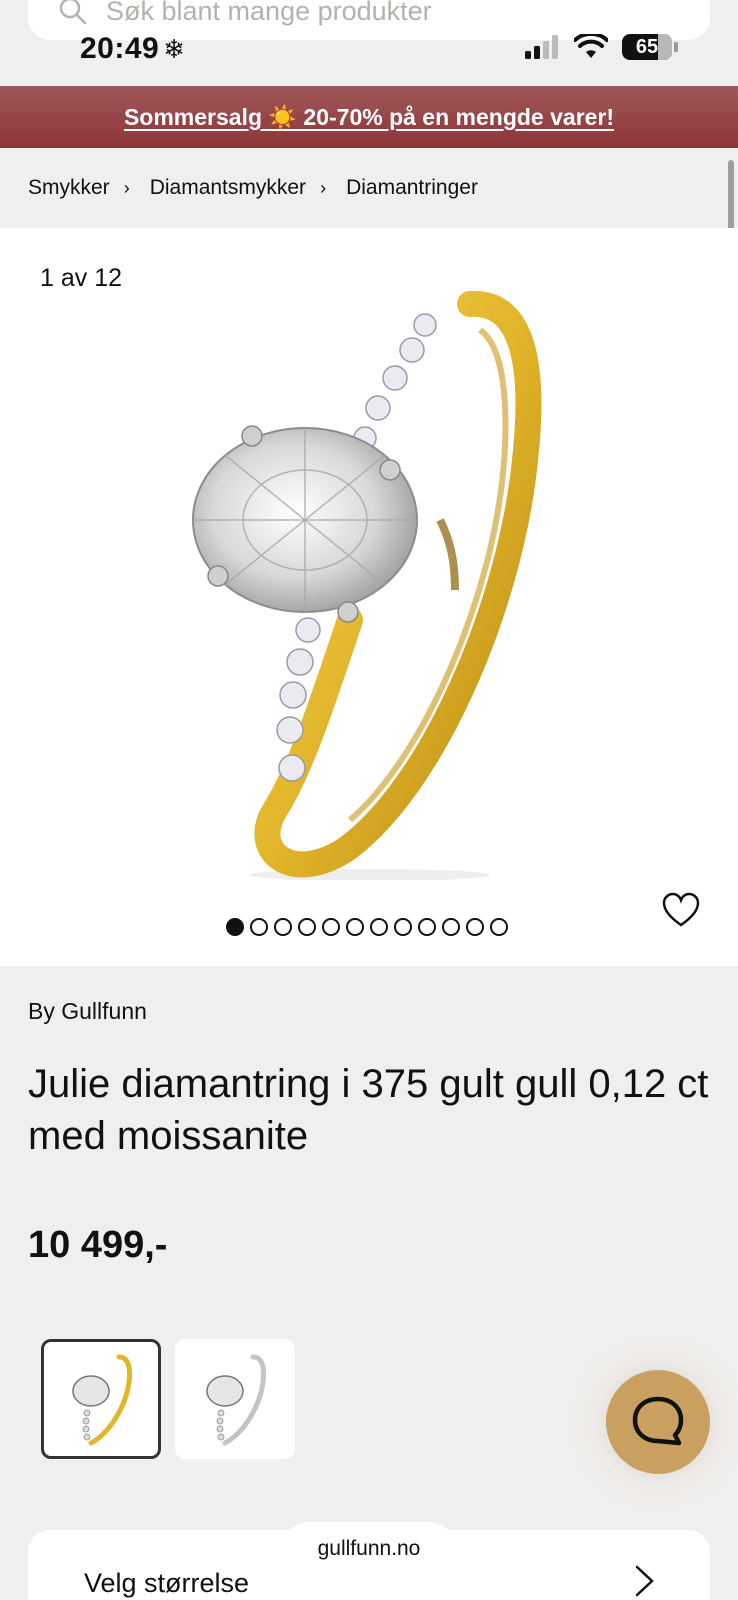 The width and height of the screenshot is (738, 1600). I want to click on chat-icon, so click(658, 1421).